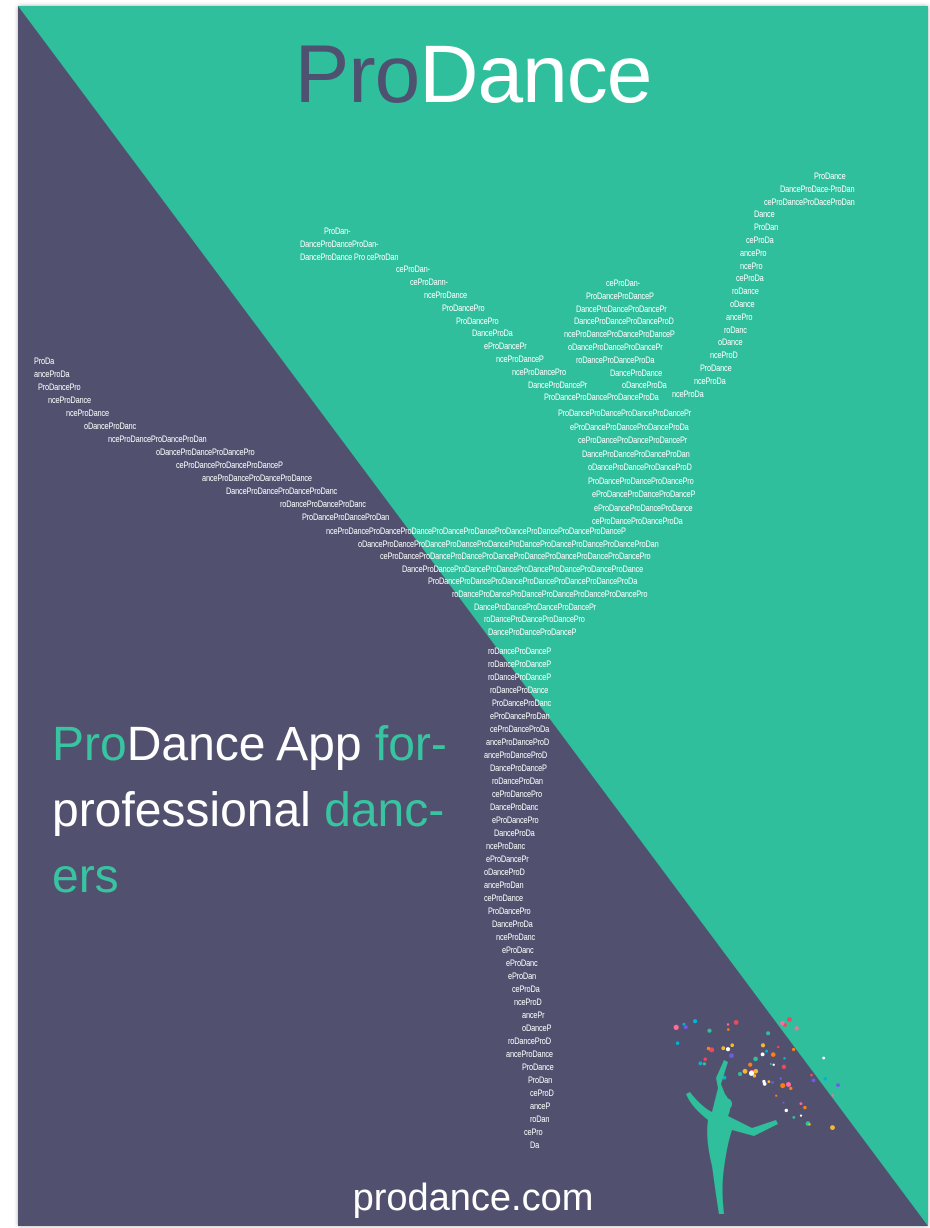 This screenshot has width=930, height=1228. I want to click on dancer-text-leg-row: roDanceProDance, so click(519, 690).